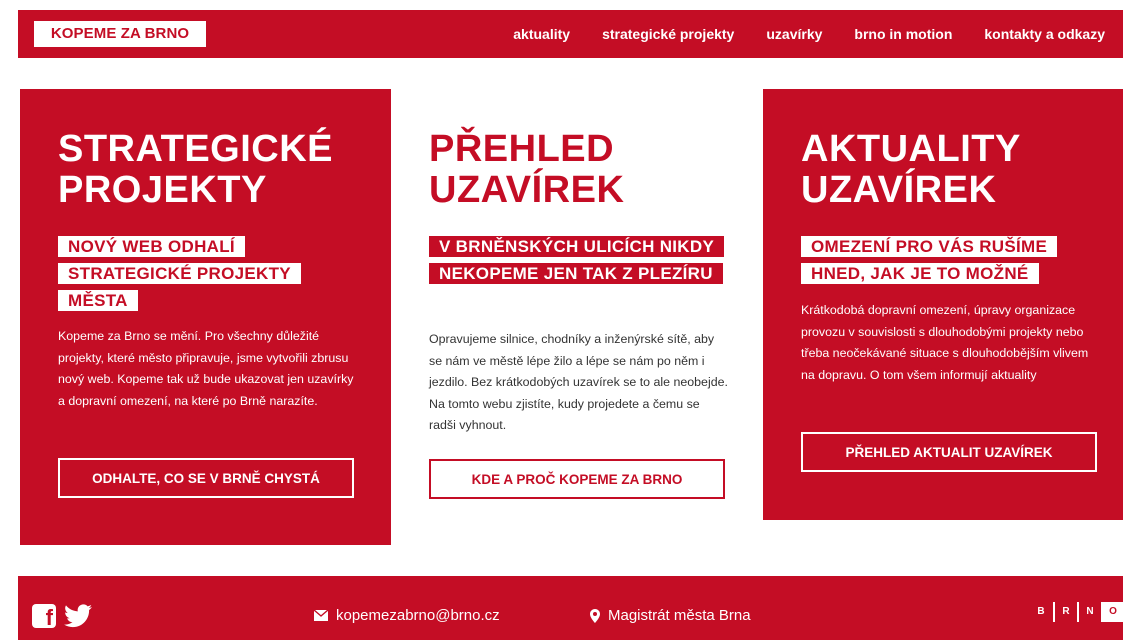 The width and height of the screenshot is (1123, 640). Describe the element at coordinates (1089, 612) in the screenshot. I see `brand-letter: N` at that location.